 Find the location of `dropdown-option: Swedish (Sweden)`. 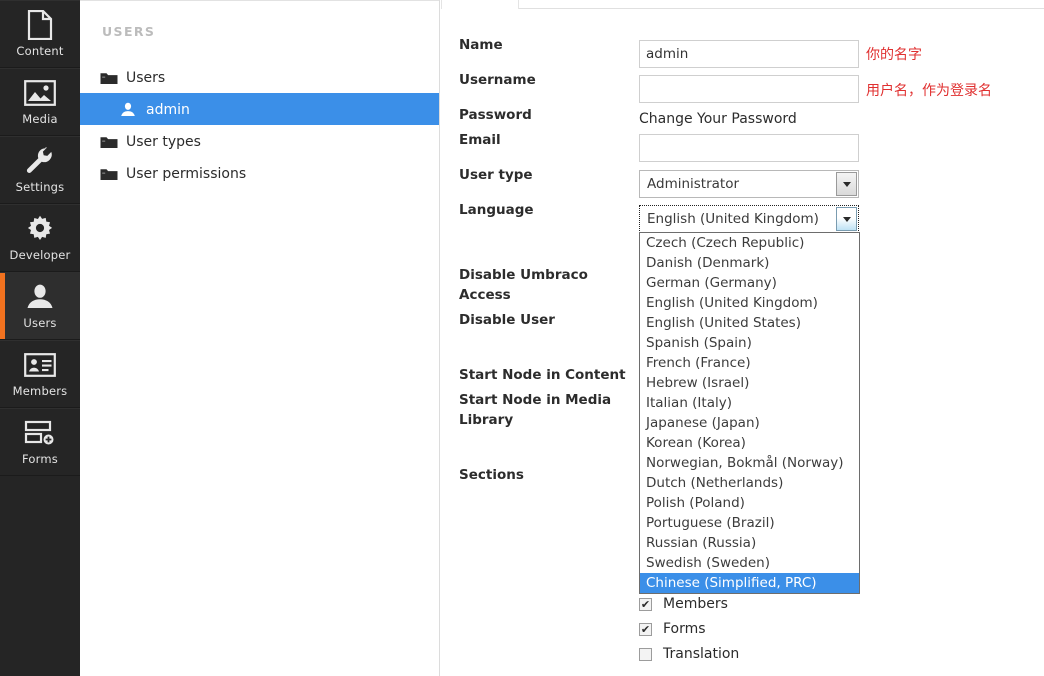

dropdown-option: Swedish (Sweden) is located at coordinates (749, 563).